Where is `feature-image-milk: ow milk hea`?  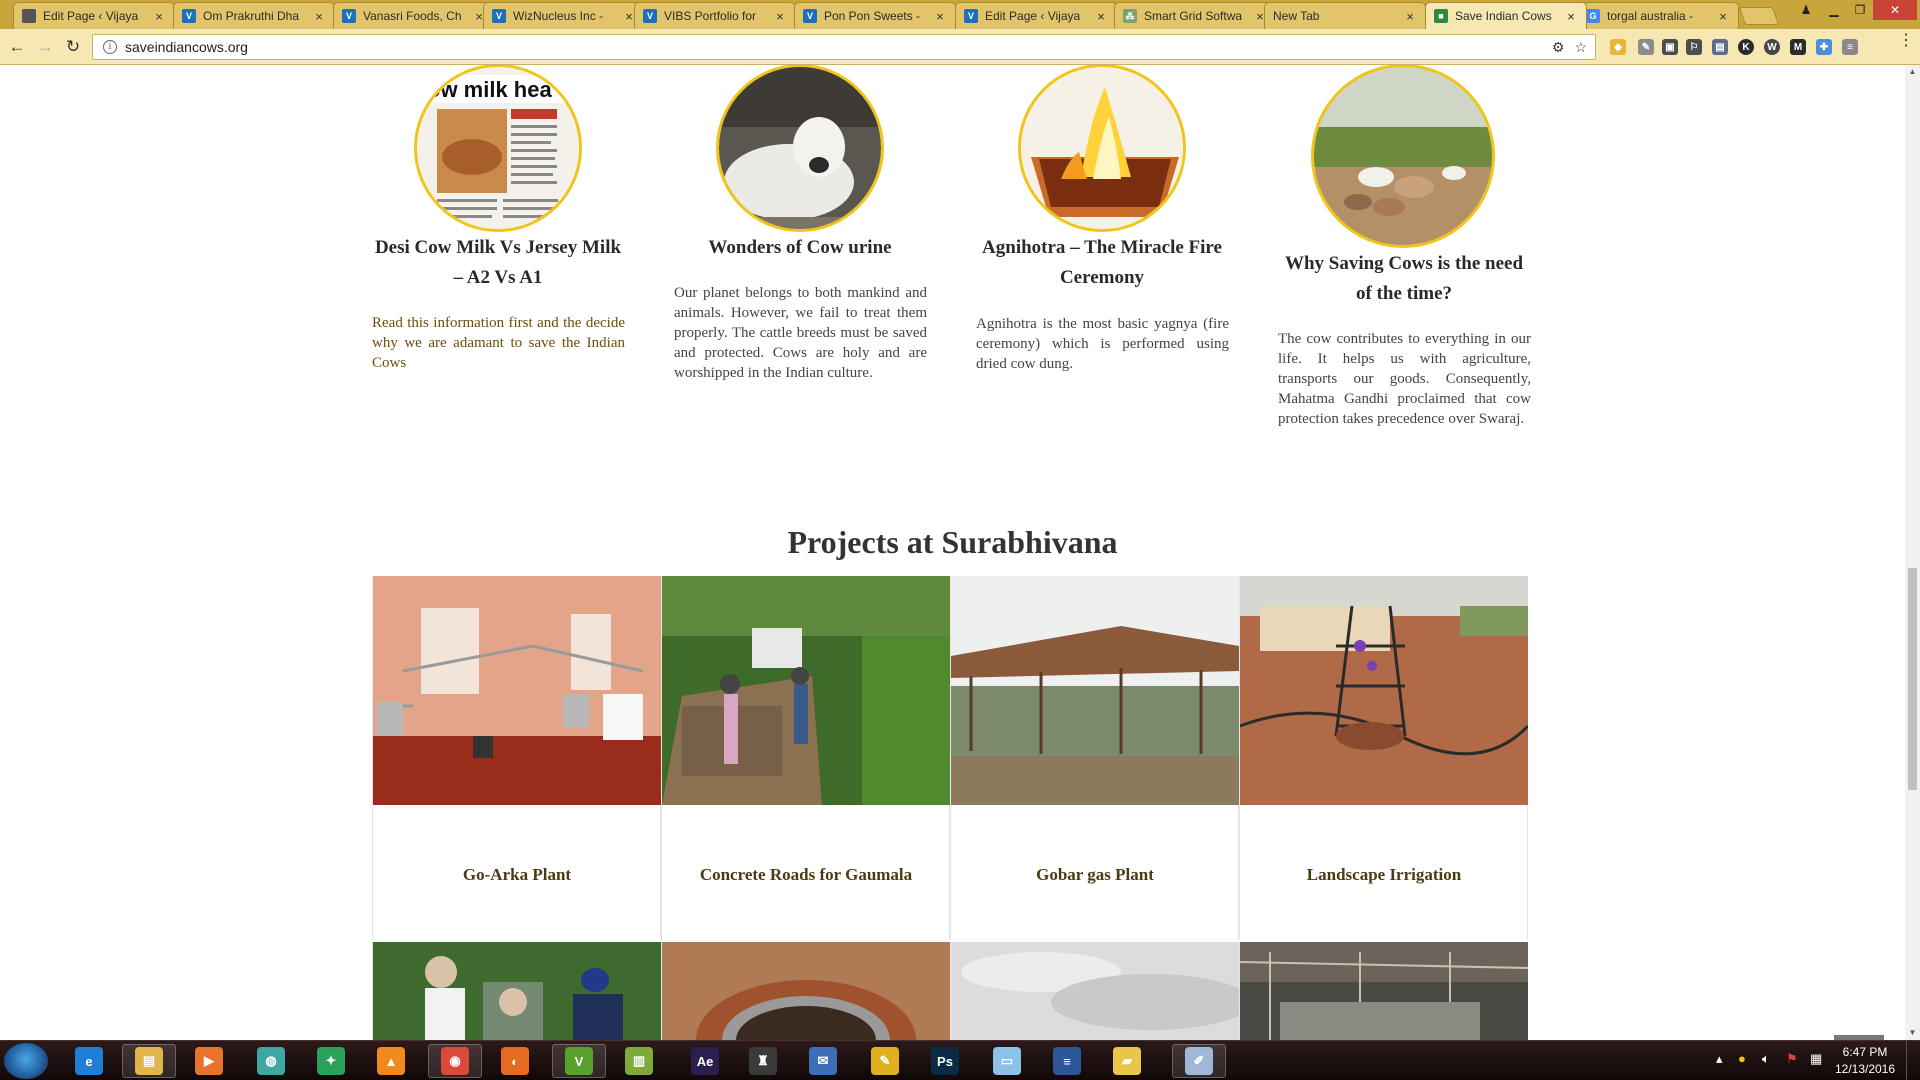
feature-image-milk: ow milk hea is located at coordinates (498, 148).